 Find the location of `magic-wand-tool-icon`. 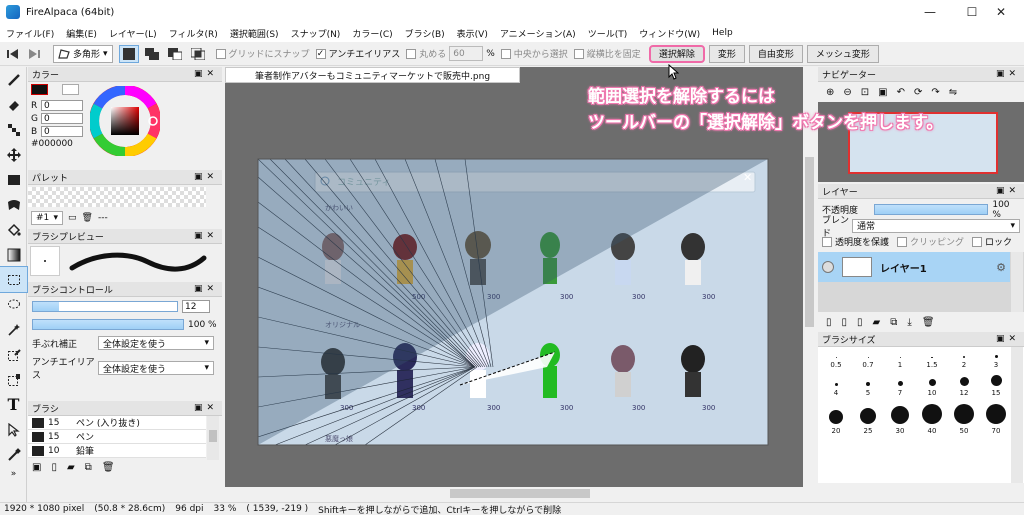

magic-wand-tool-icon is located at coordinates (13, 329).